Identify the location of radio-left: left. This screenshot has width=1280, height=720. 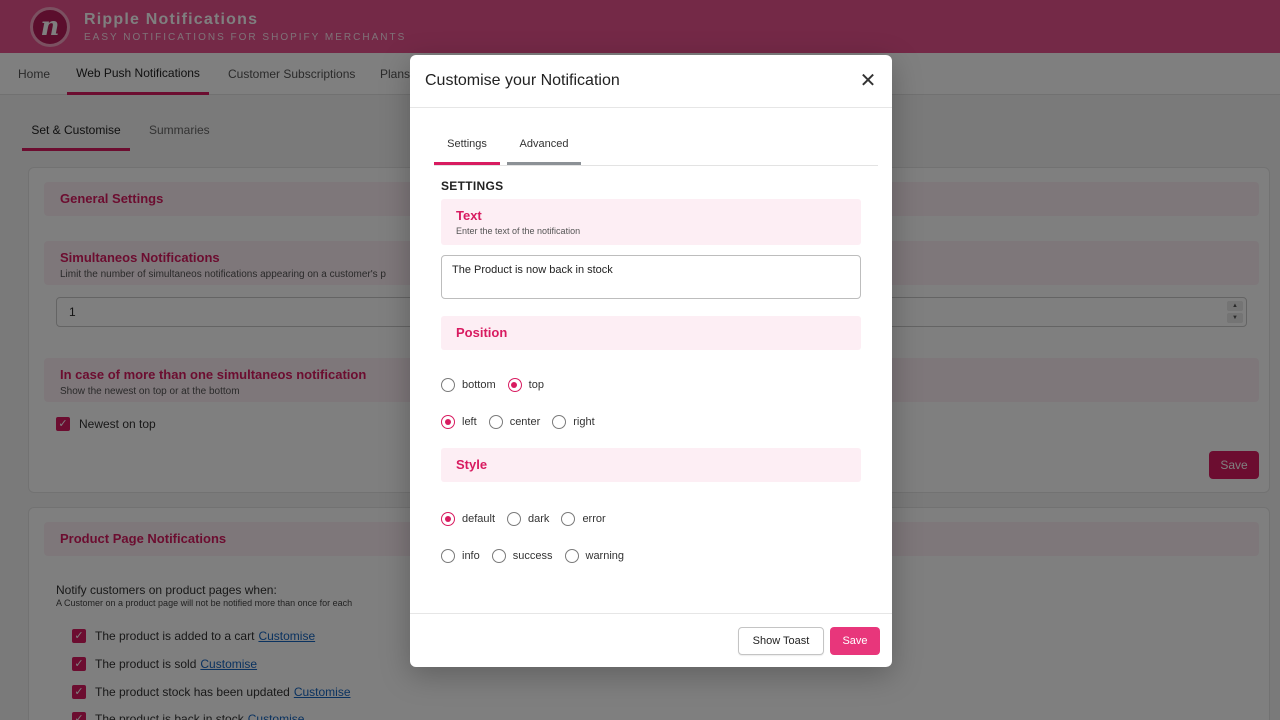
(459, 422).